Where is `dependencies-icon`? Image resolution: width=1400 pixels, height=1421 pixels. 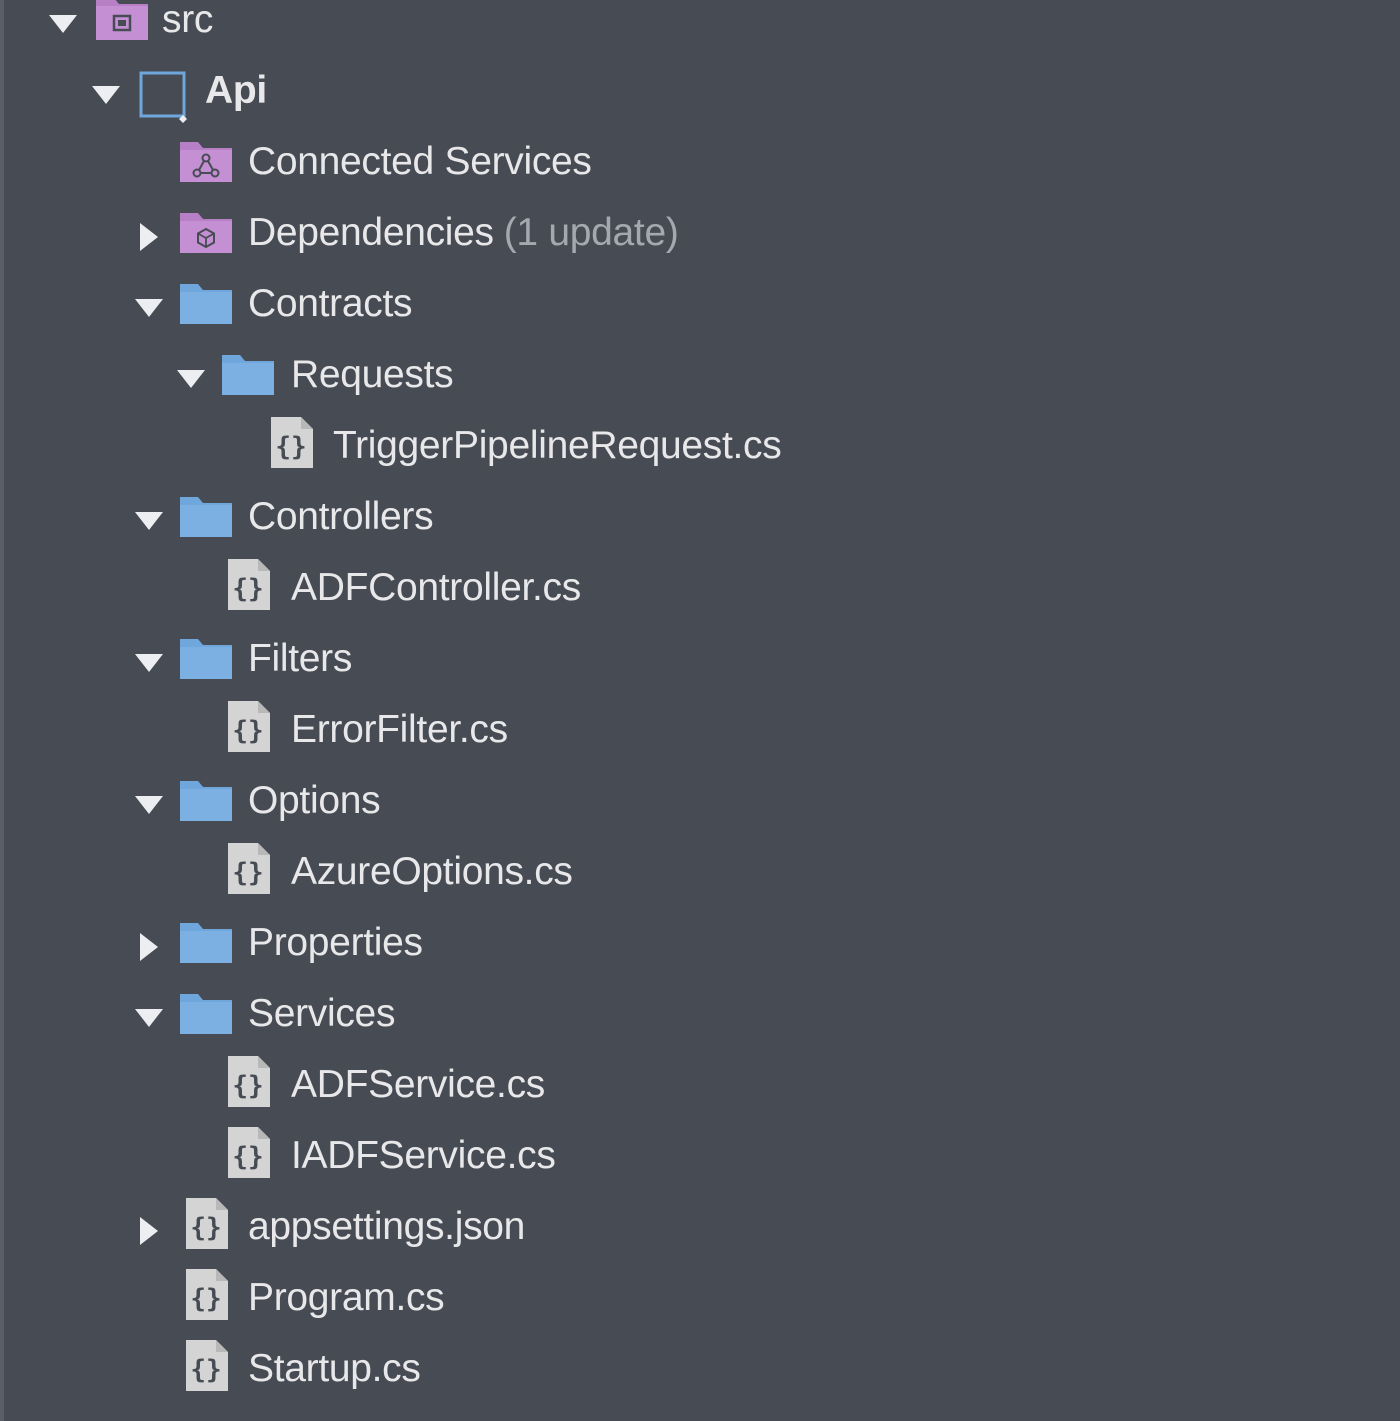
dependencies-icon is located at coordinates (206, 229).